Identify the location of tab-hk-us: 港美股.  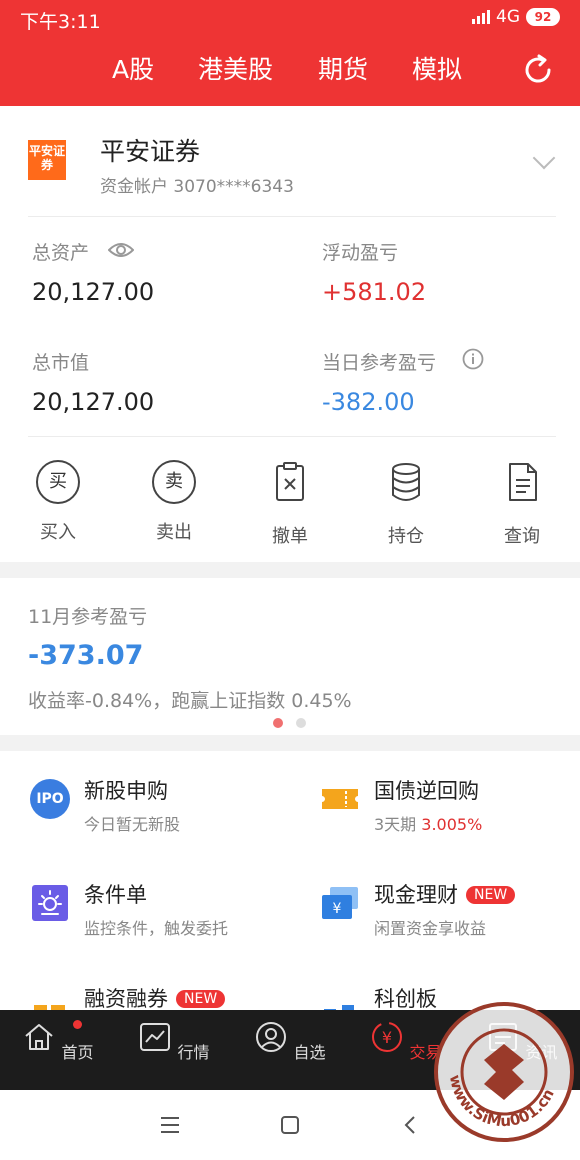
(235, 68).